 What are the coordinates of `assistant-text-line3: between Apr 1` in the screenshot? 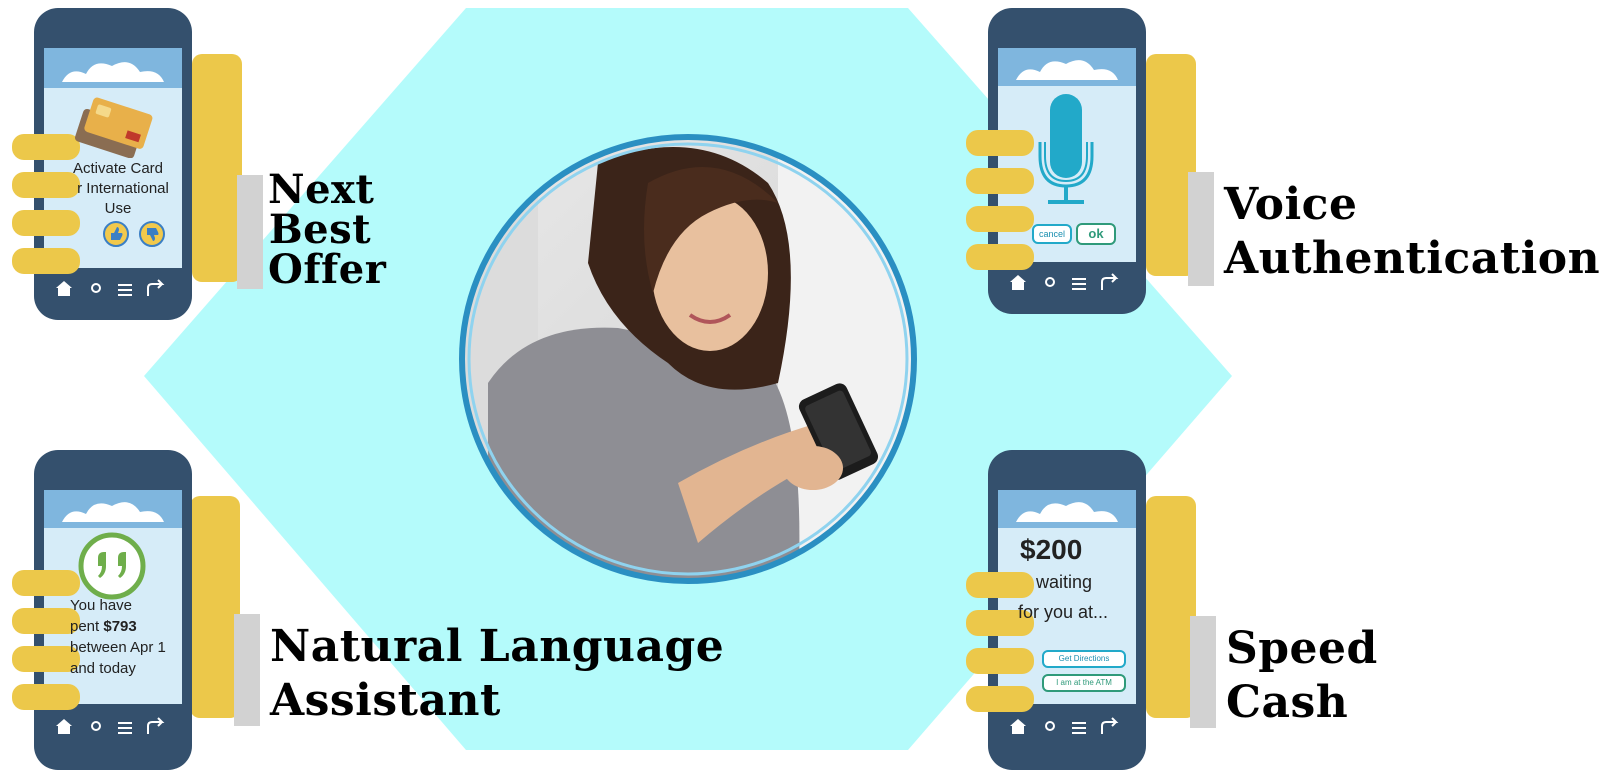 It's located at (118, 647).